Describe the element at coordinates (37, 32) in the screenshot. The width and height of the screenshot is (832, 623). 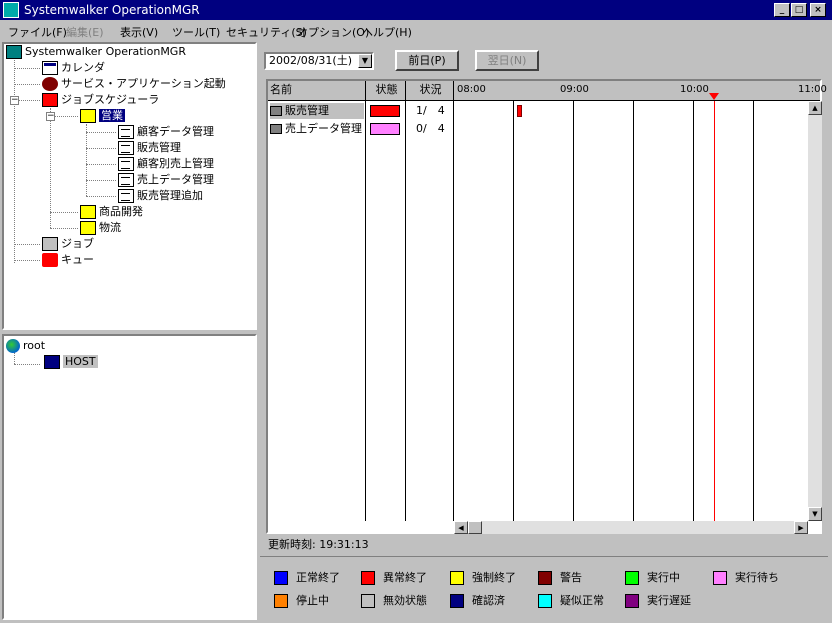
I see `menu-file: ファイル(F)` at that location.